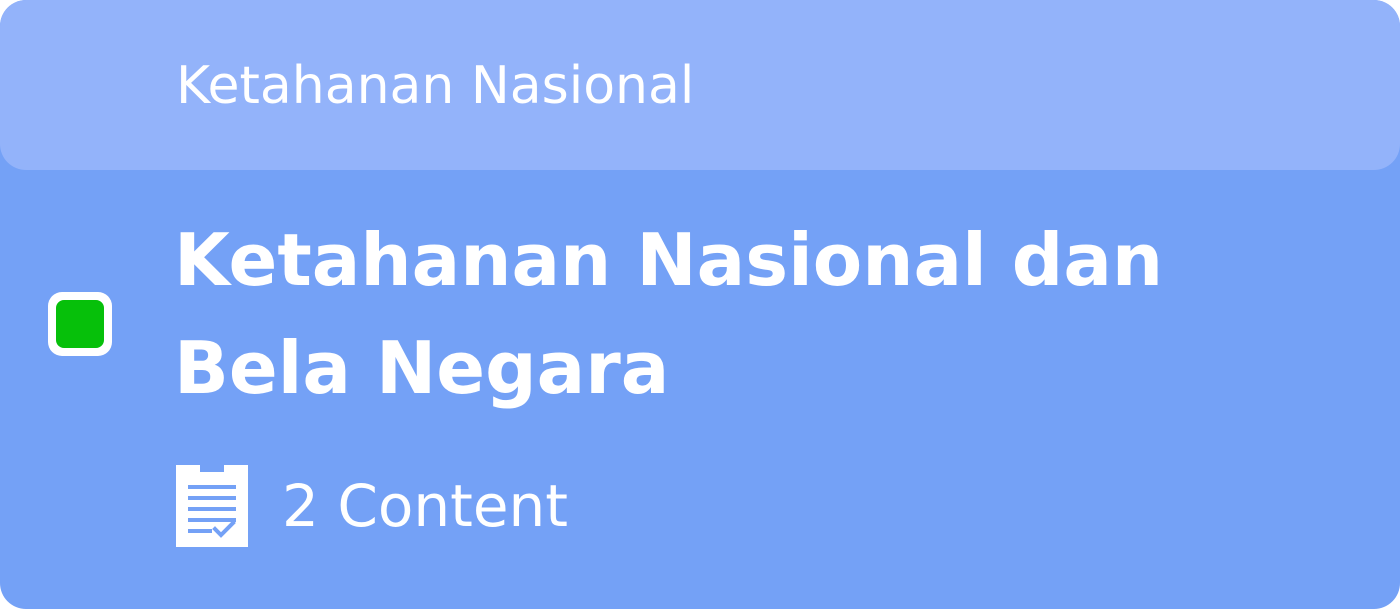  I want to click on content-count-row: 2 Content, so click(372, 506).